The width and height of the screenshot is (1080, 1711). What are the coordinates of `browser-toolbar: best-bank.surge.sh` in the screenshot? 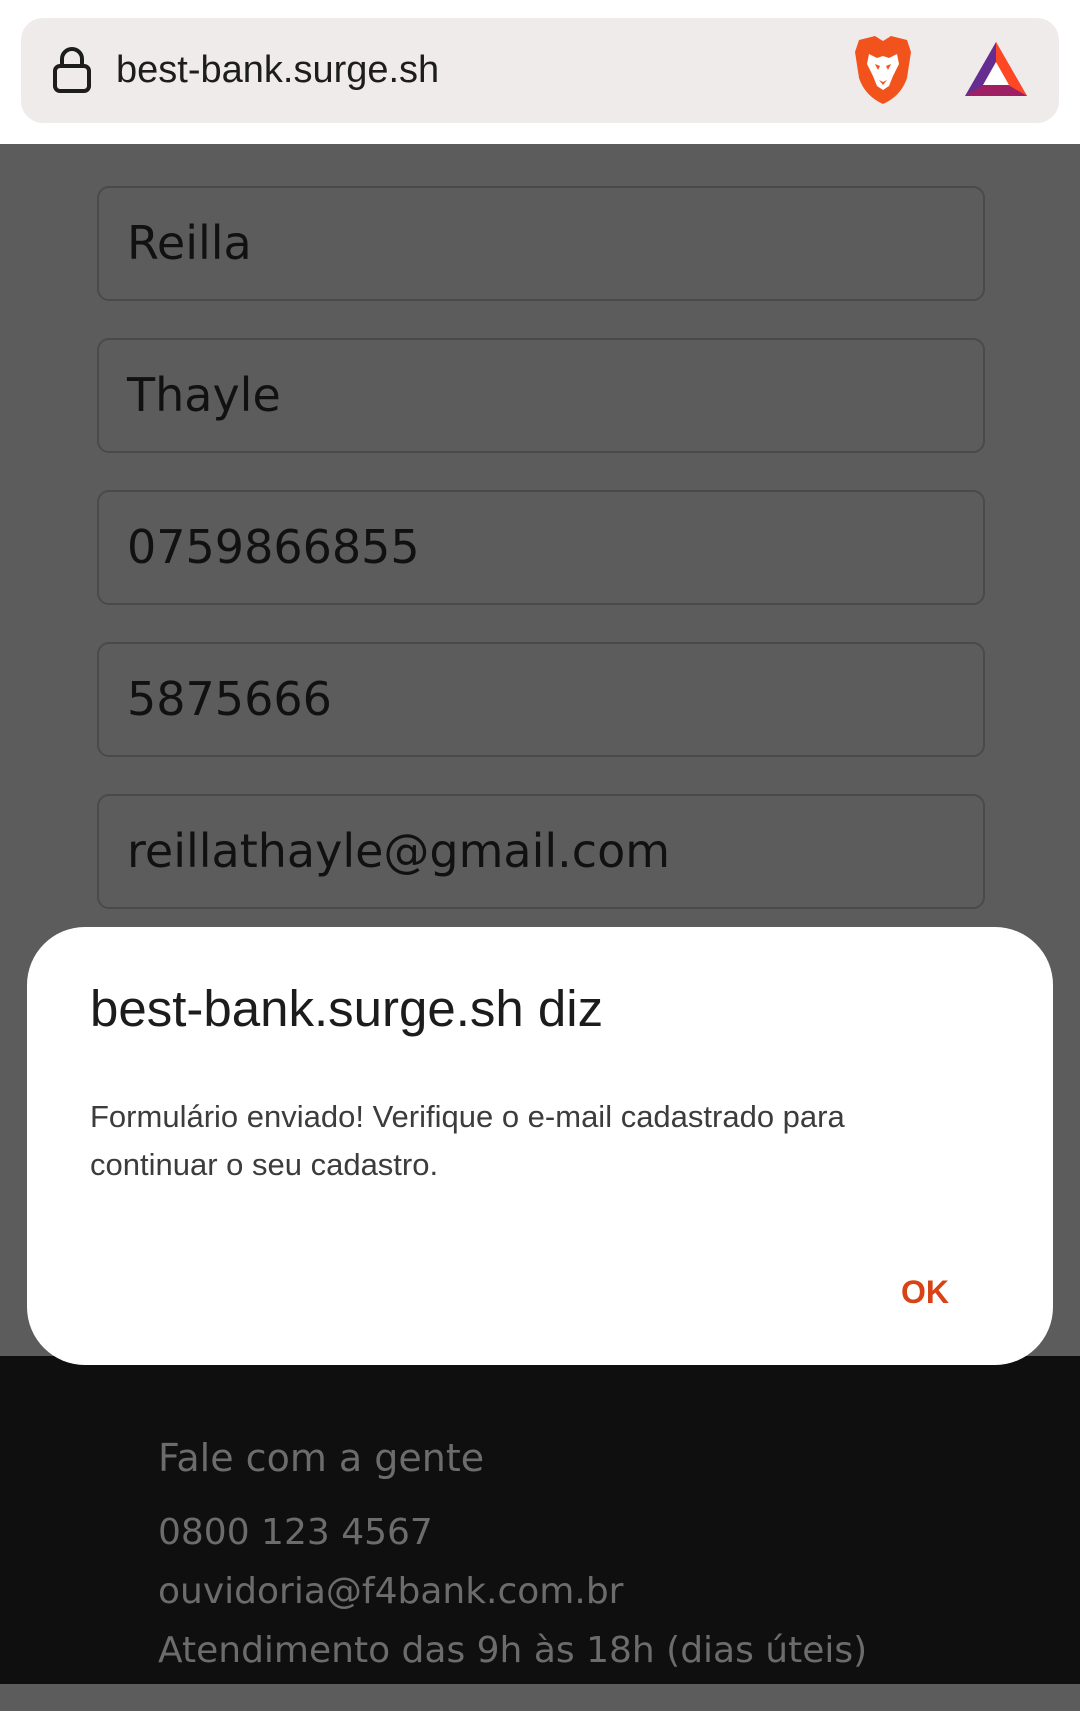 It's located at (540, 72).